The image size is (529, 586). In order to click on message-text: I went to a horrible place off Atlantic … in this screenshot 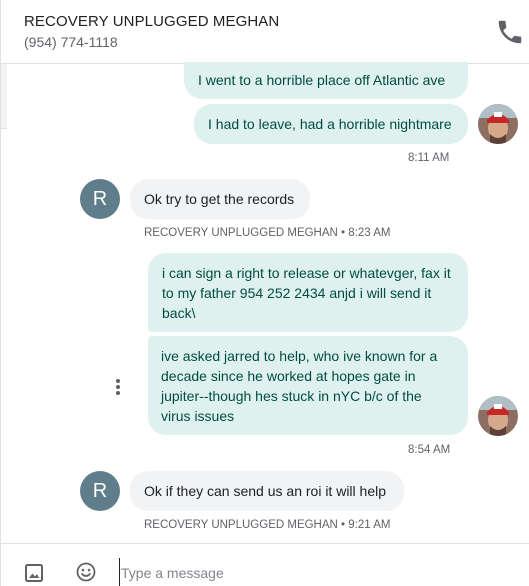, I will do `click(322, 80)`.